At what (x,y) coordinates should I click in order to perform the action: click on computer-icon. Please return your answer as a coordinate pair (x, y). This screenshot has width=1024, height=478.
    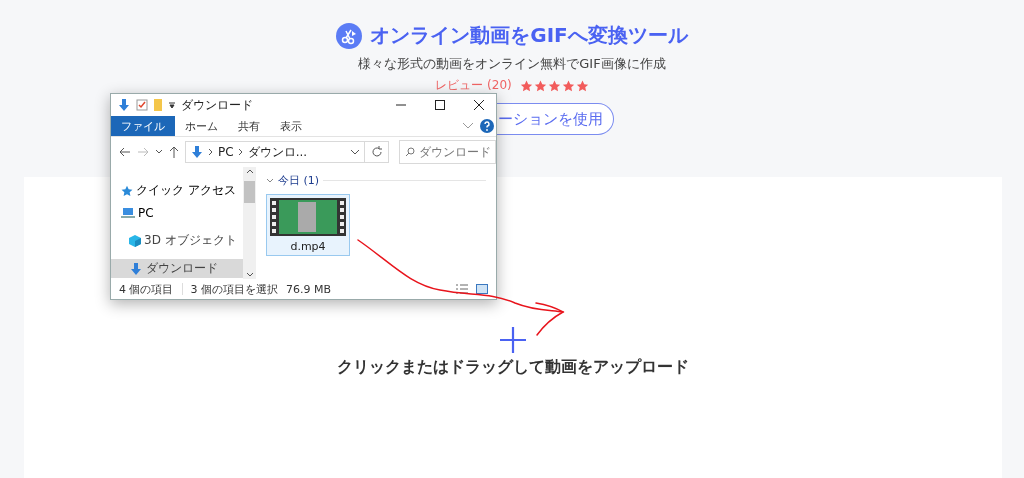
    Looking at the image, I should click on (128, 212).